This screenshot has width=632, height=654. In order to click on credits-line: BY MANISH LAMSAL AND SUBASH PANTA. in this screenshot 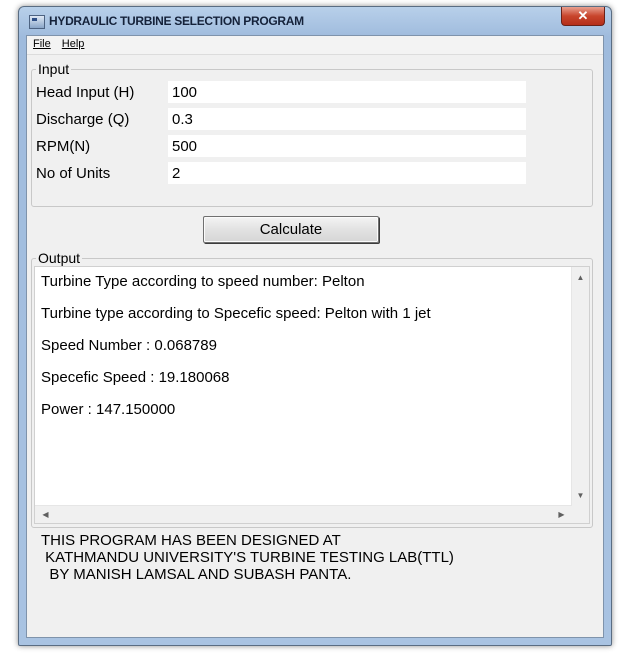, I will do `click(196, 574)`.